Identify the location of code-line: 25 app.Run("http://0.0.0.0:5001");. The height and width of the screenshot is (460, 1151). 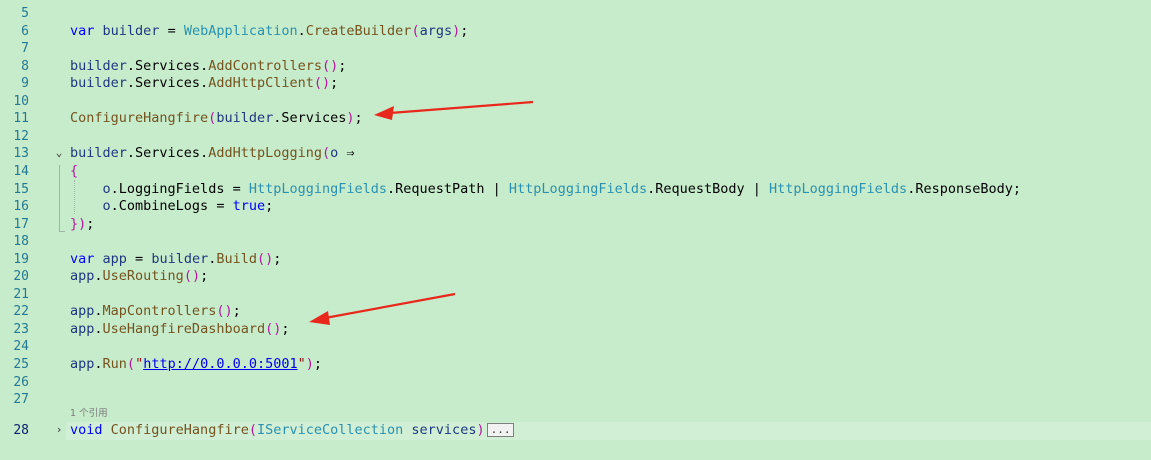
(575, 364).